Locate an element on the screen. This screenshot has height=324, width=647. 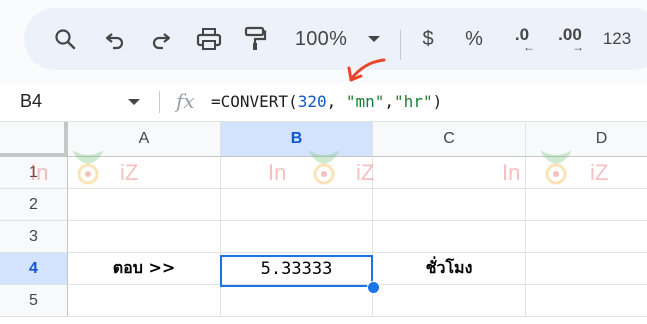
cell-a4: ตอบ >> is located at coordinates (144, 269).